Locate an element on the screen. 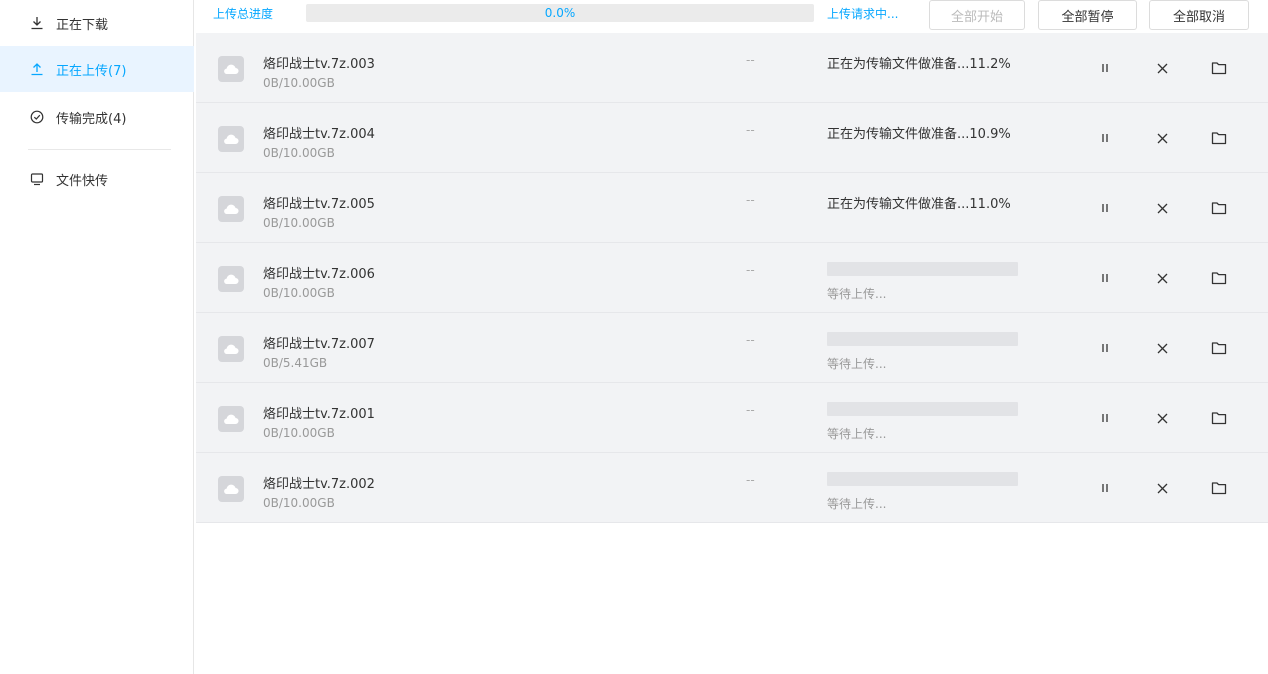 Image resolution: width=1268 pixels, height=674 pixels. sidebar-item-label: 正在下载 is located at coordinates (82, 25).